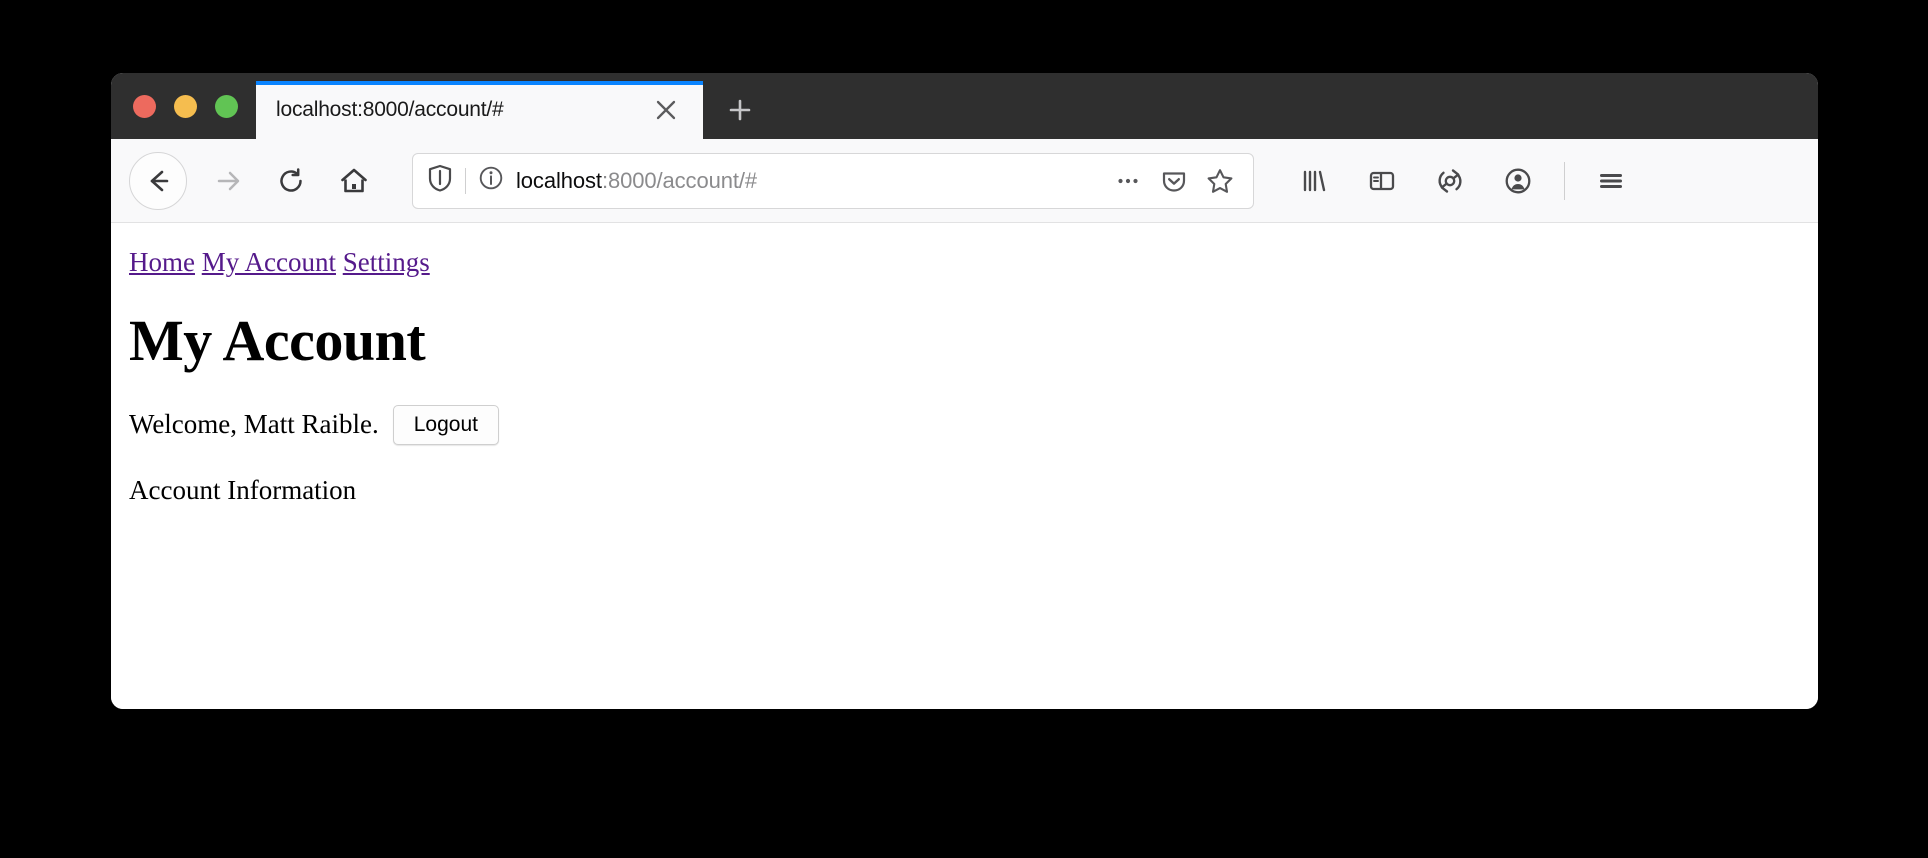 This screenshot has width=1928, height=858. What do you see at coordinates (162, 262) in the screenshot?
I see `nav-link-home: Home` at bounding box center [162, 262].